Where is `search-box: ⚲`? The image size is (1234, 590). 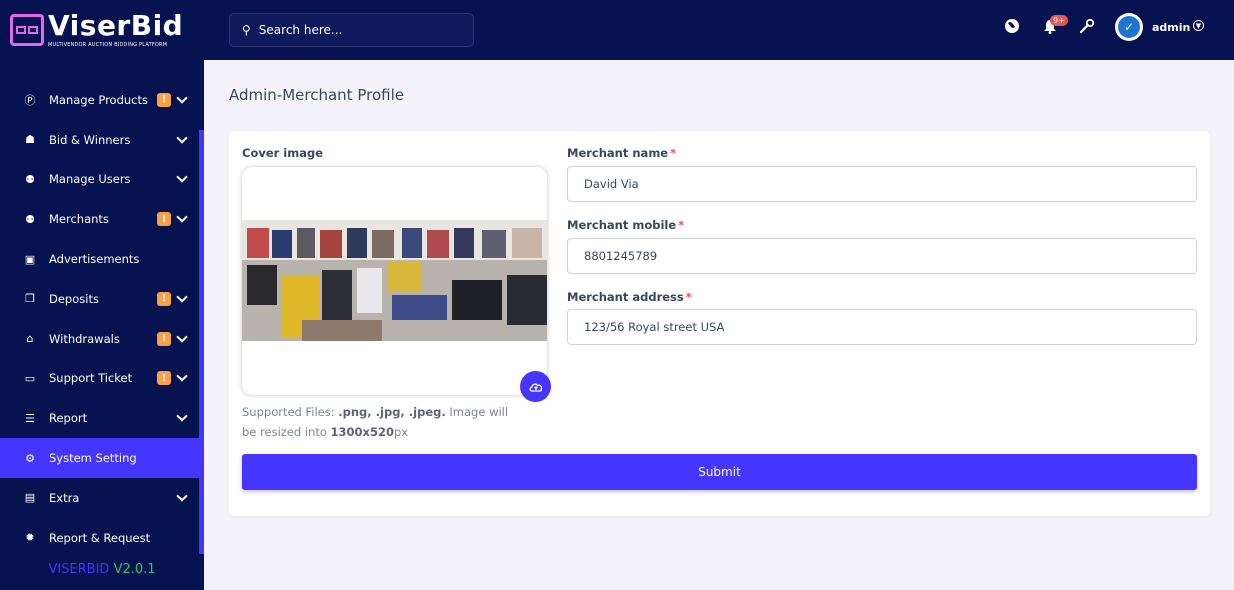
search-box: ⚲ is located at coordinates (351, 30).